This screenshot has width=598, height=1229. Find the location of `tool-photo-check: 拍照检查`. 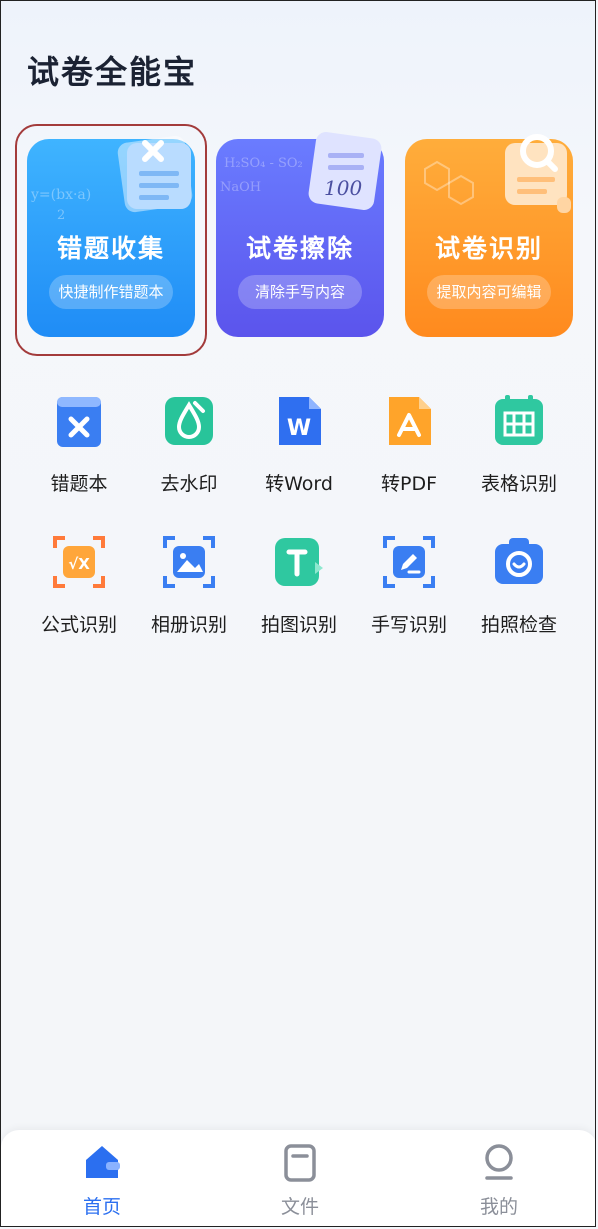

tool-photo-check: 拍照检查 is located at coordinates (519, 589).